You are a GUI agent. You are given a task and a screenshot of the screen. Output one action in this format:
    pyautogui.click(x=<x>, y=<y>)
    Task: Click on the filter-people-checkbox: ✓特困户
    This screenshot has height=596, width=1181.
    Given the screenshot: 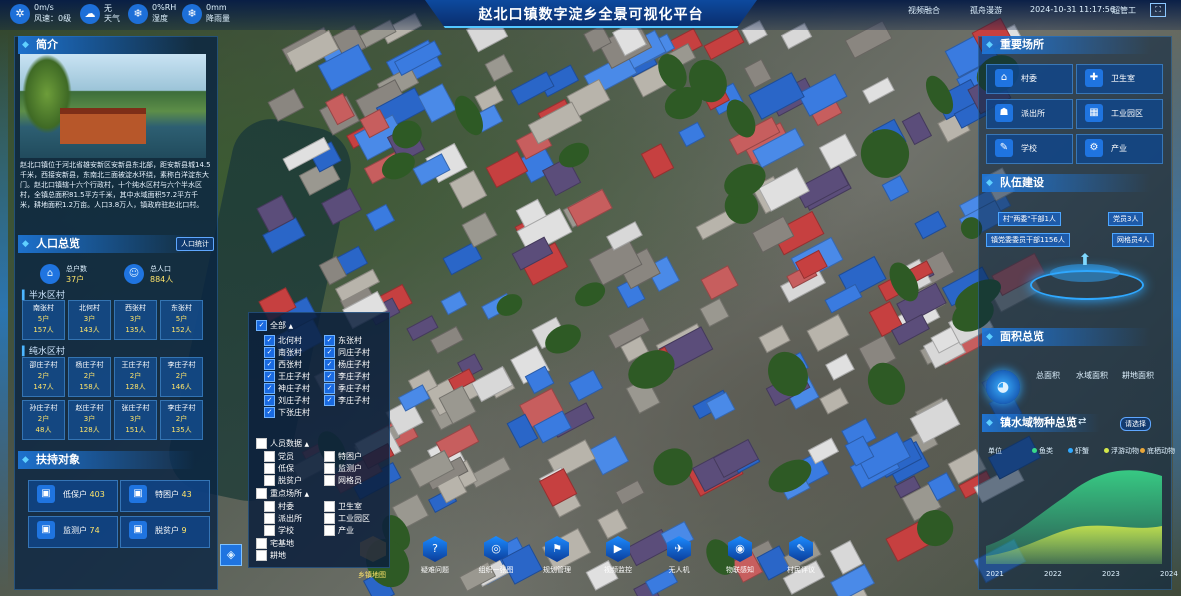 What is the action you would take?
    pyautogui.click(x=343, y=456)
    